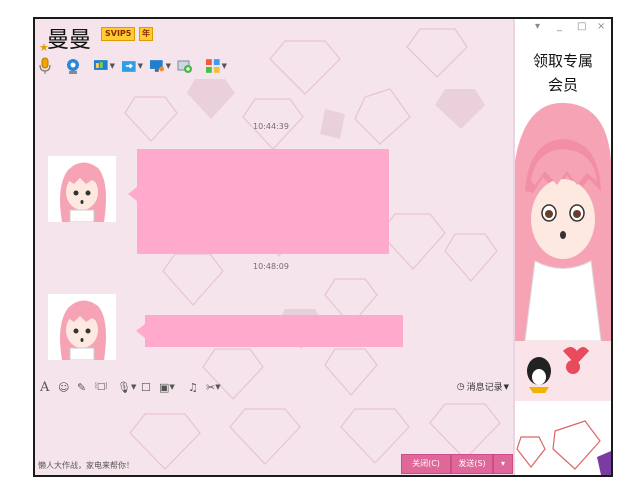 The width and height of the screenshot is (640, 500). I want to click on maximize-button: □, so click(581, 26).